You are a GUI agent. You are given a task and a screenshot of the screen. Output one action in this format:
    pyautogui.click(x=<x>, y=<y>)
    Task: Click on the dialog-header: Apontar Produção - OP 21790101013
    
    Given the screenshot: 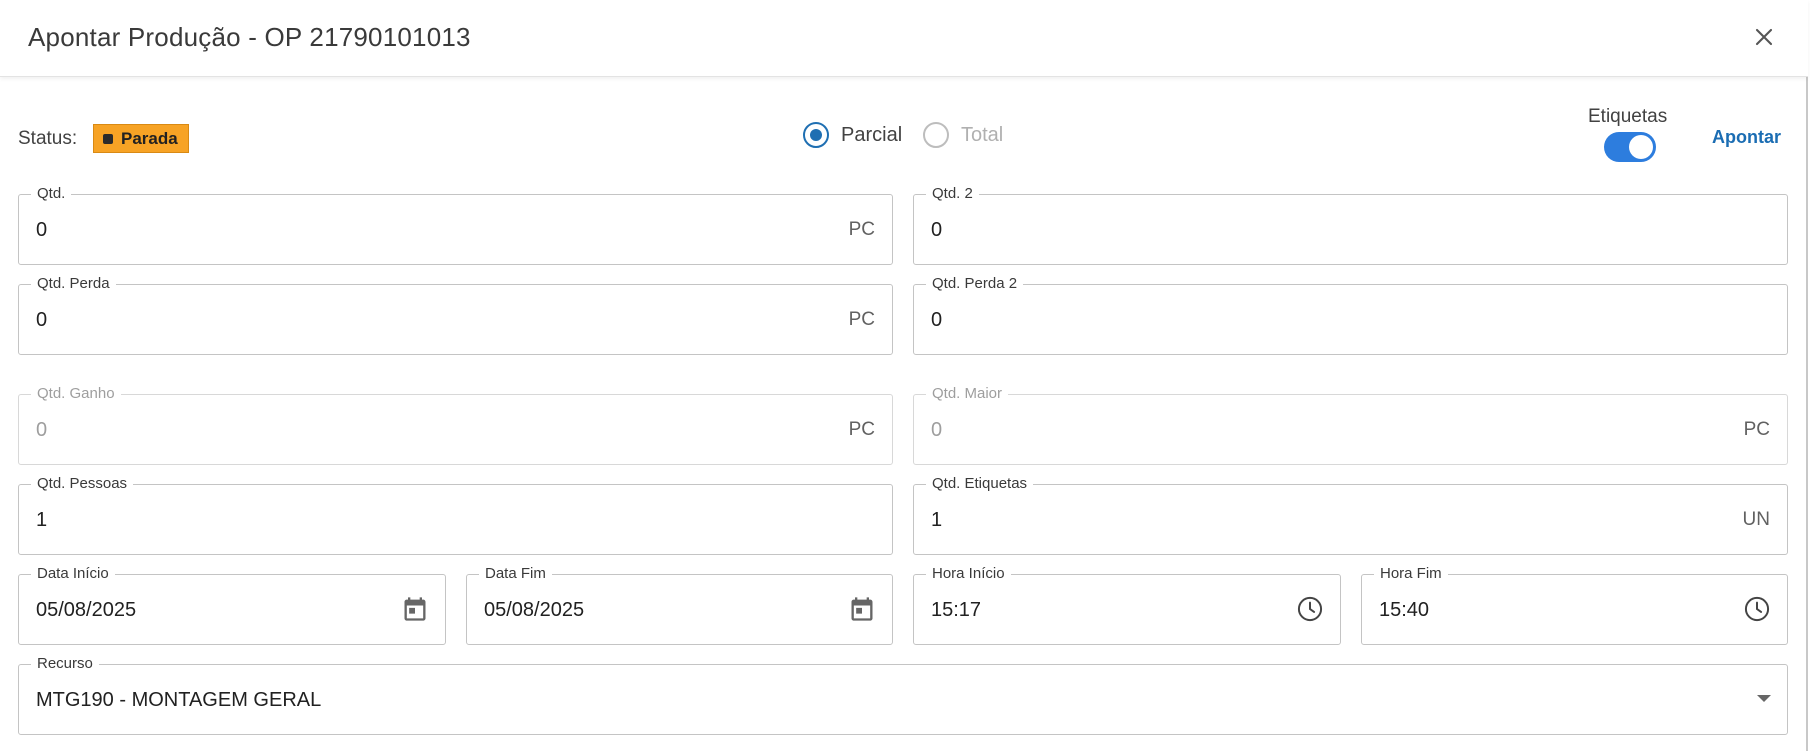 What is the action you would take?
    pyautogui.click(x=904, y=38)
    